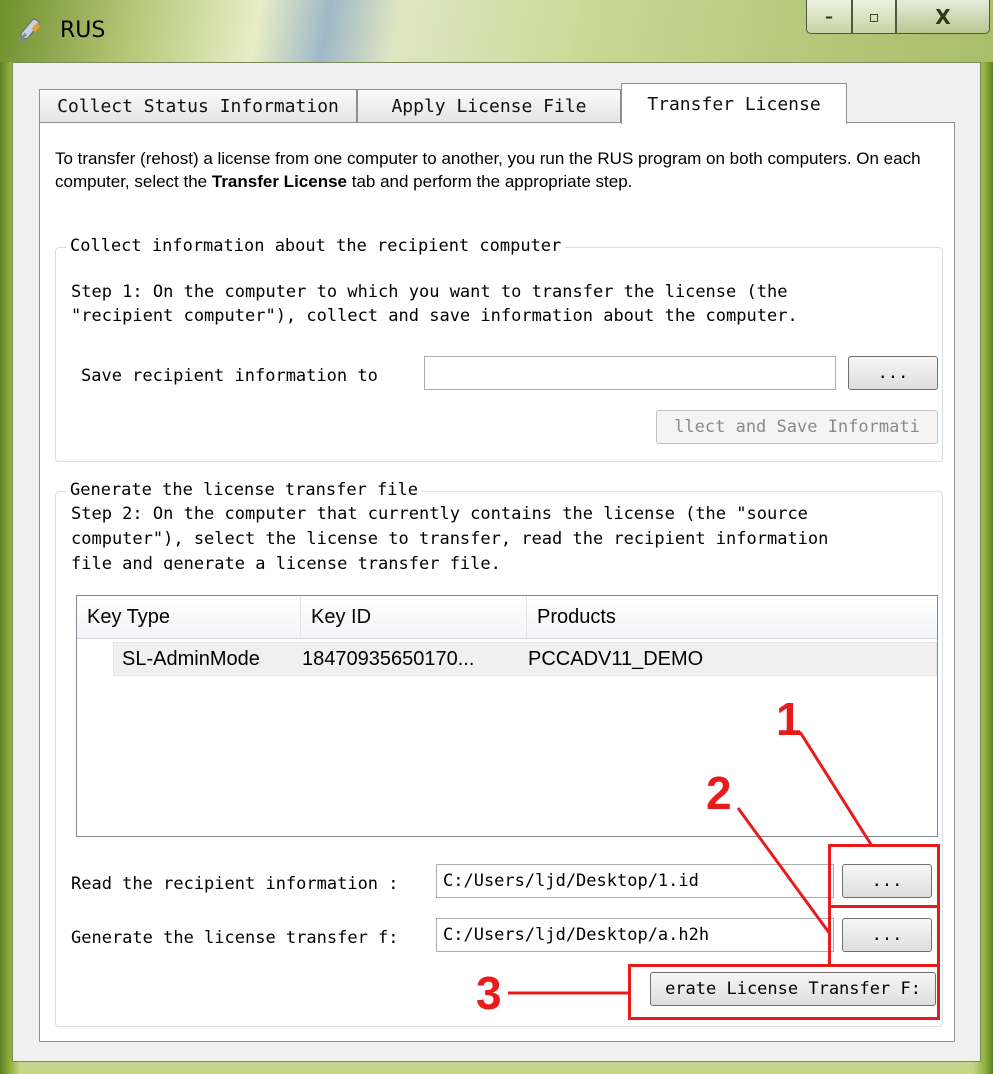 This screenshot has height=1074, width=993. I want to click on generate-transfer-legend: Generate the license transfer file, so click(244, 490).